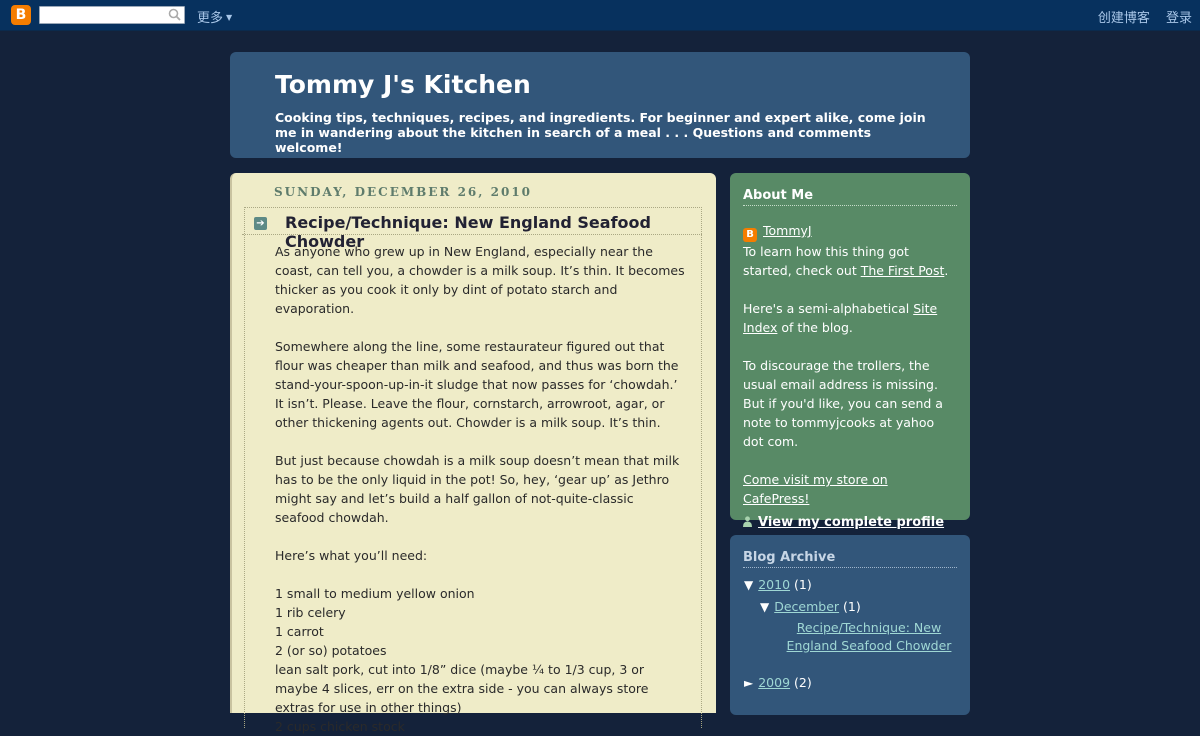 This screenshot has height=736, width=1200. Describe the element at coordinates (600, 15) in the screenshot. I see `blogger-navbar: B 更多 ▼ 创建博客 登录` at that location.